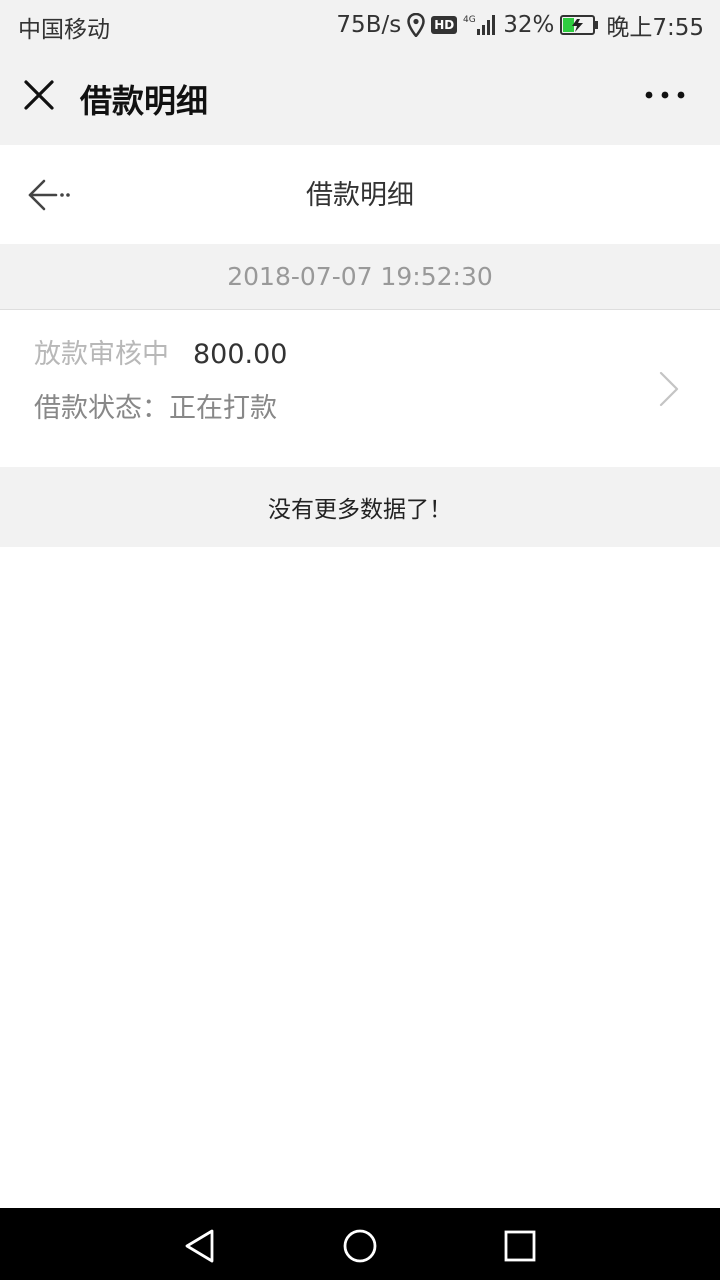  I want to click on record-summary: 放款审核中 800.00, so click(160, 351).